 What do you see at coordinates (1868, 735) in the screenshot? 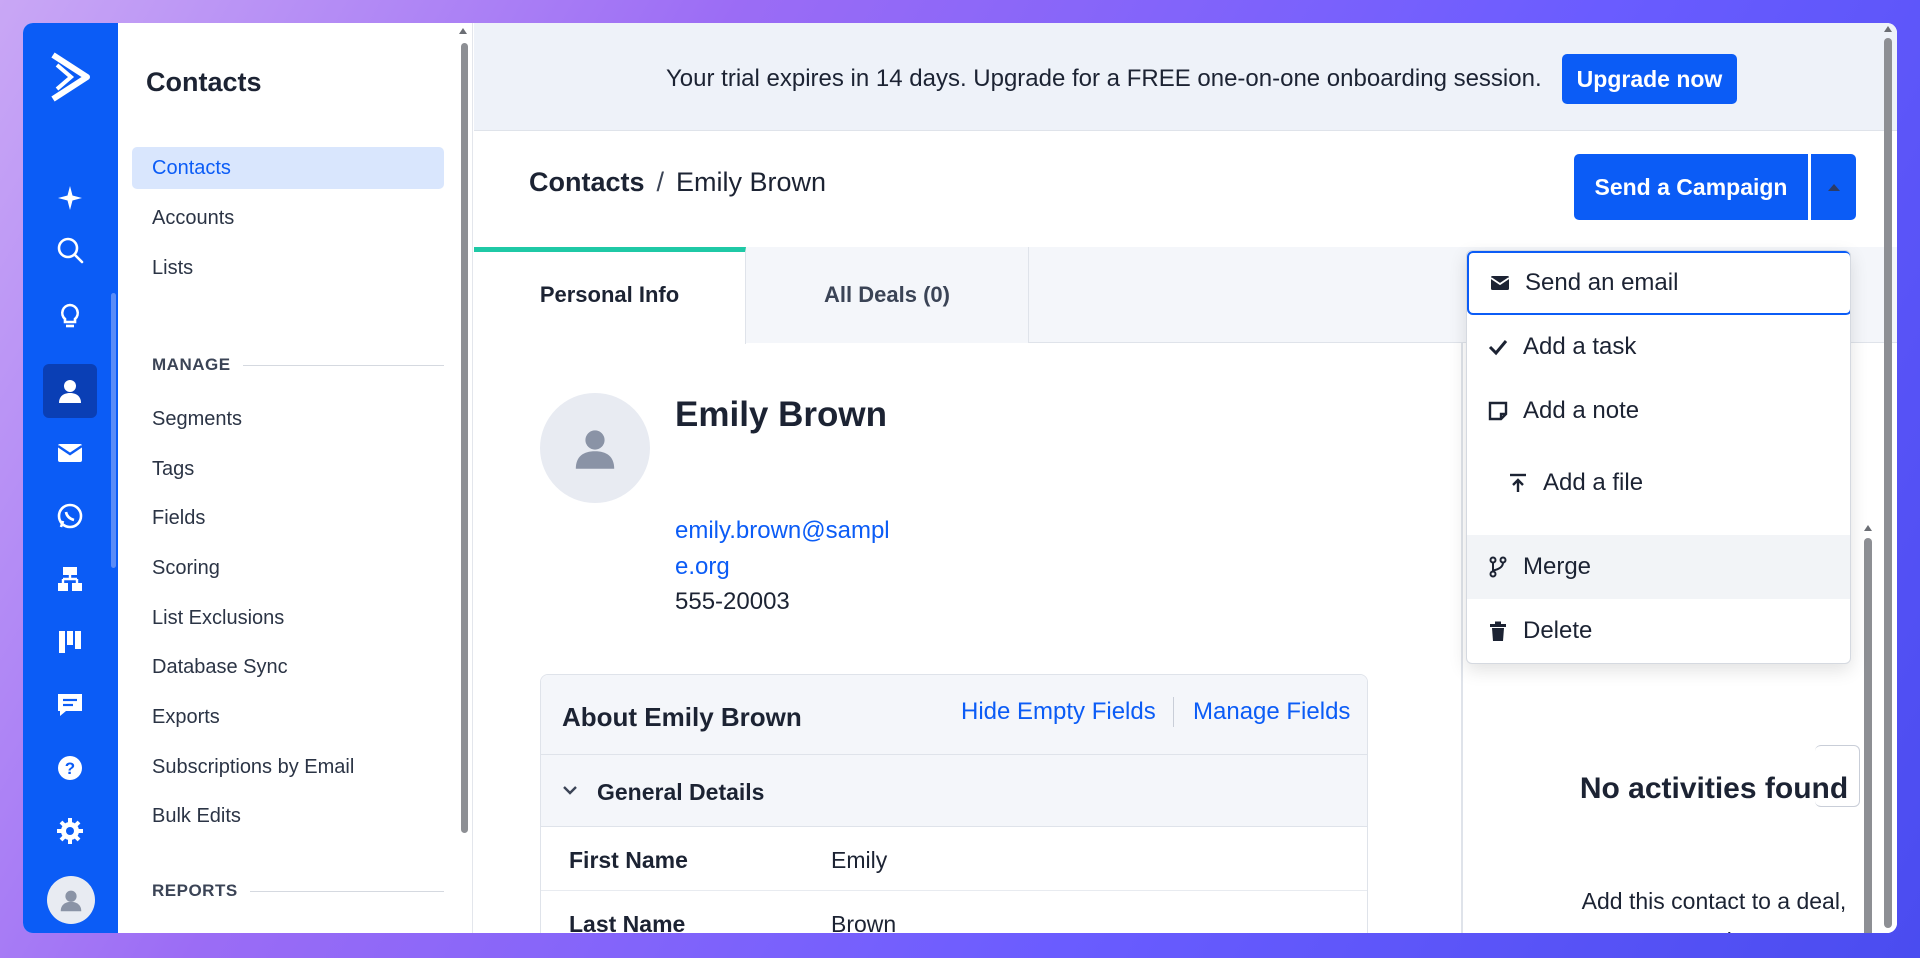
I see `activity-scrollbar` at bounding box center [1868, 735].